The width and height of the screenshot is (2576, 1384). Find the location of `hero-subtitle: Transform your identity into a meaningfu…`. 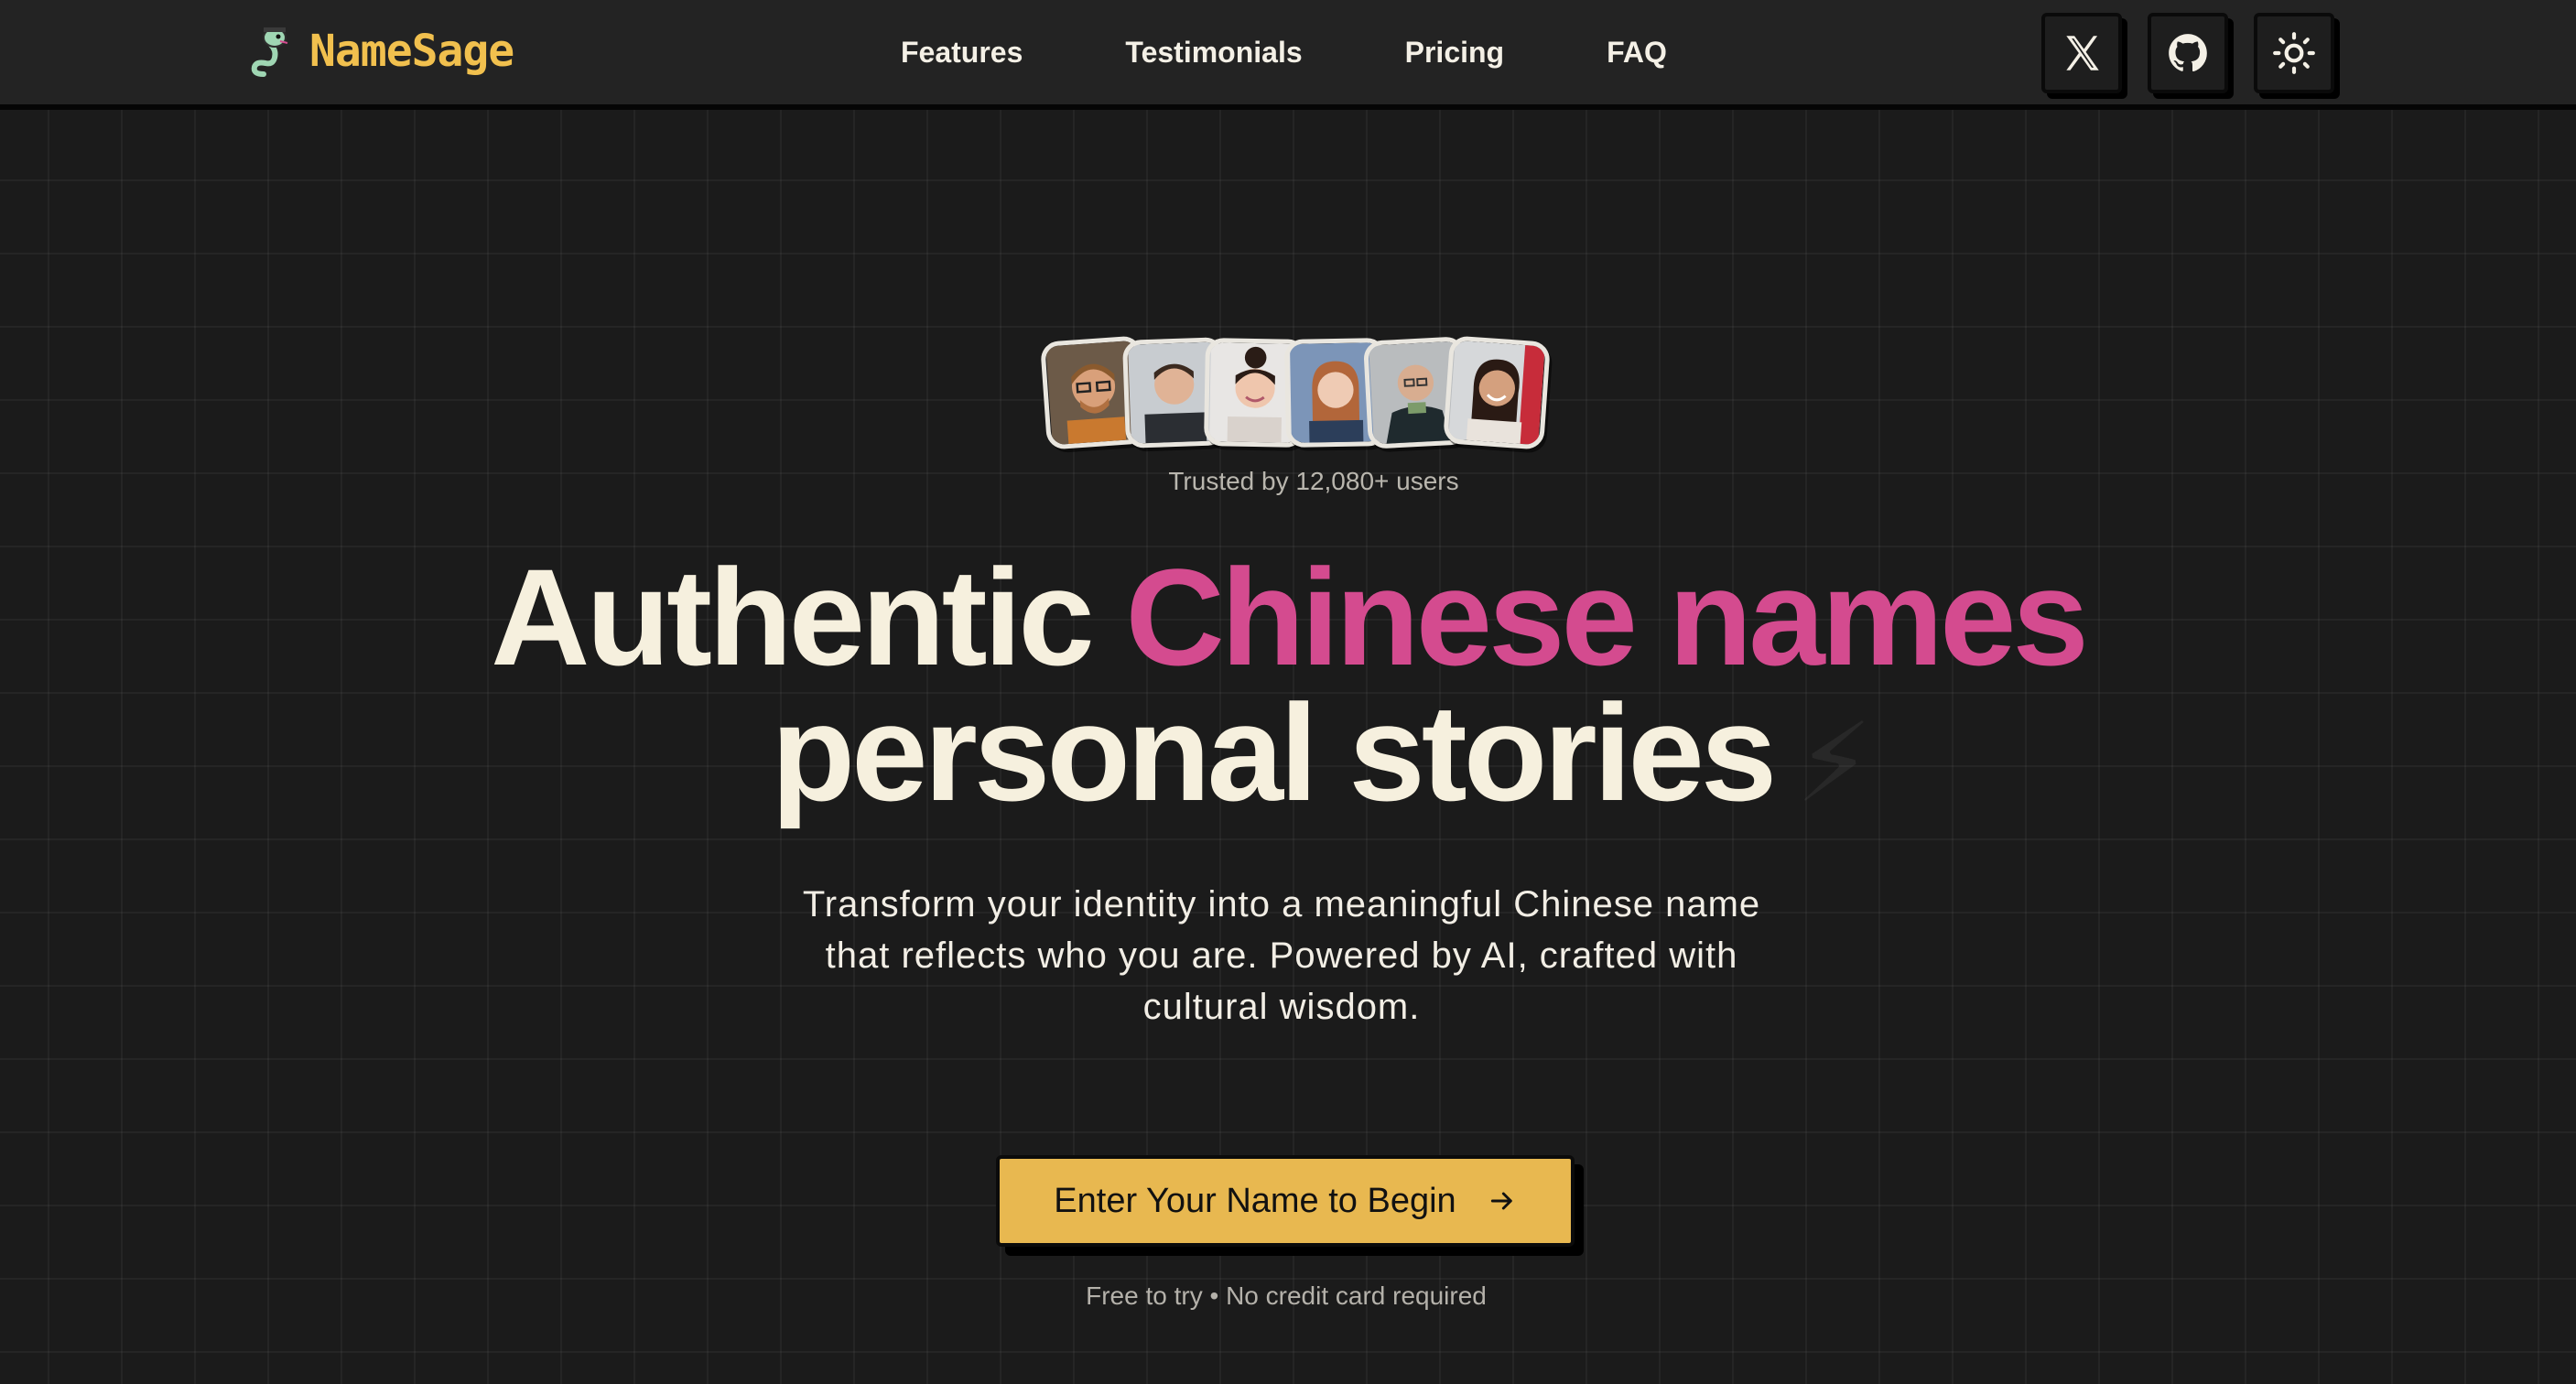

hero-subtitle: Transform your identity into a meaningfu… is located at coordinates (1282, 955).